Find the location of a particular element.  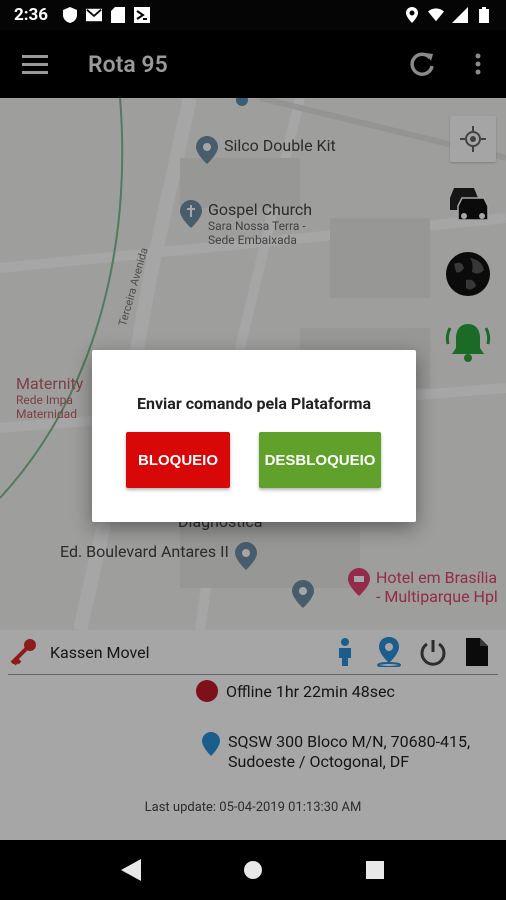

status-bar: 2:36 is located at coordinates (253, 15).